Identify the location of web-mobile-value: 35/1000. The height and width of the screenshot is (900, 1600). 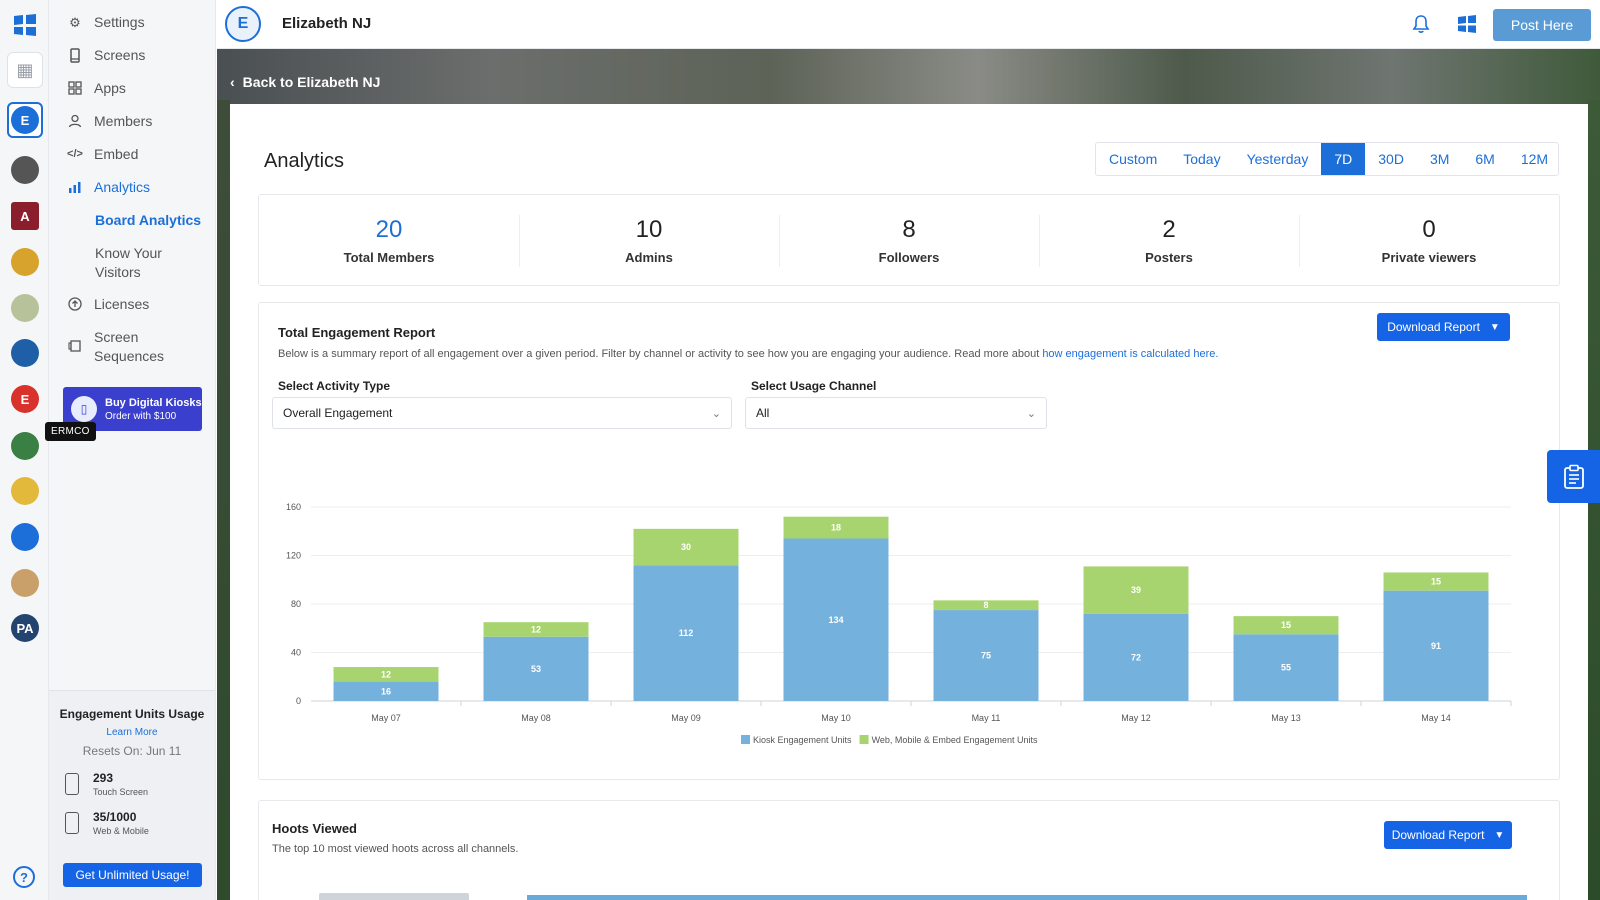
(115, 817).